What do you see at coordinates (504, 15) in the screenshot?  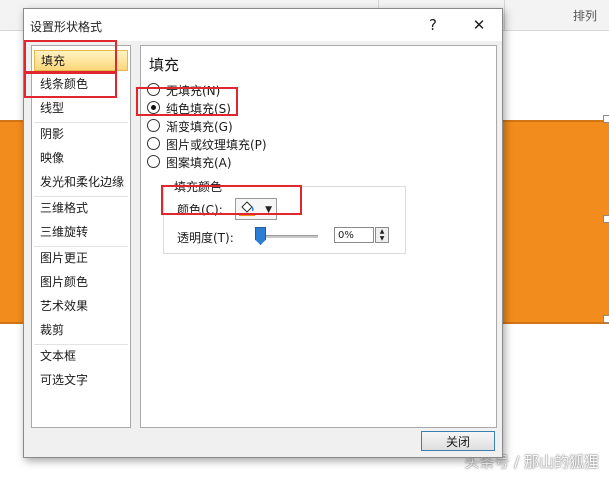 I see `ribbon-divider` at bounding box center [504, 15].